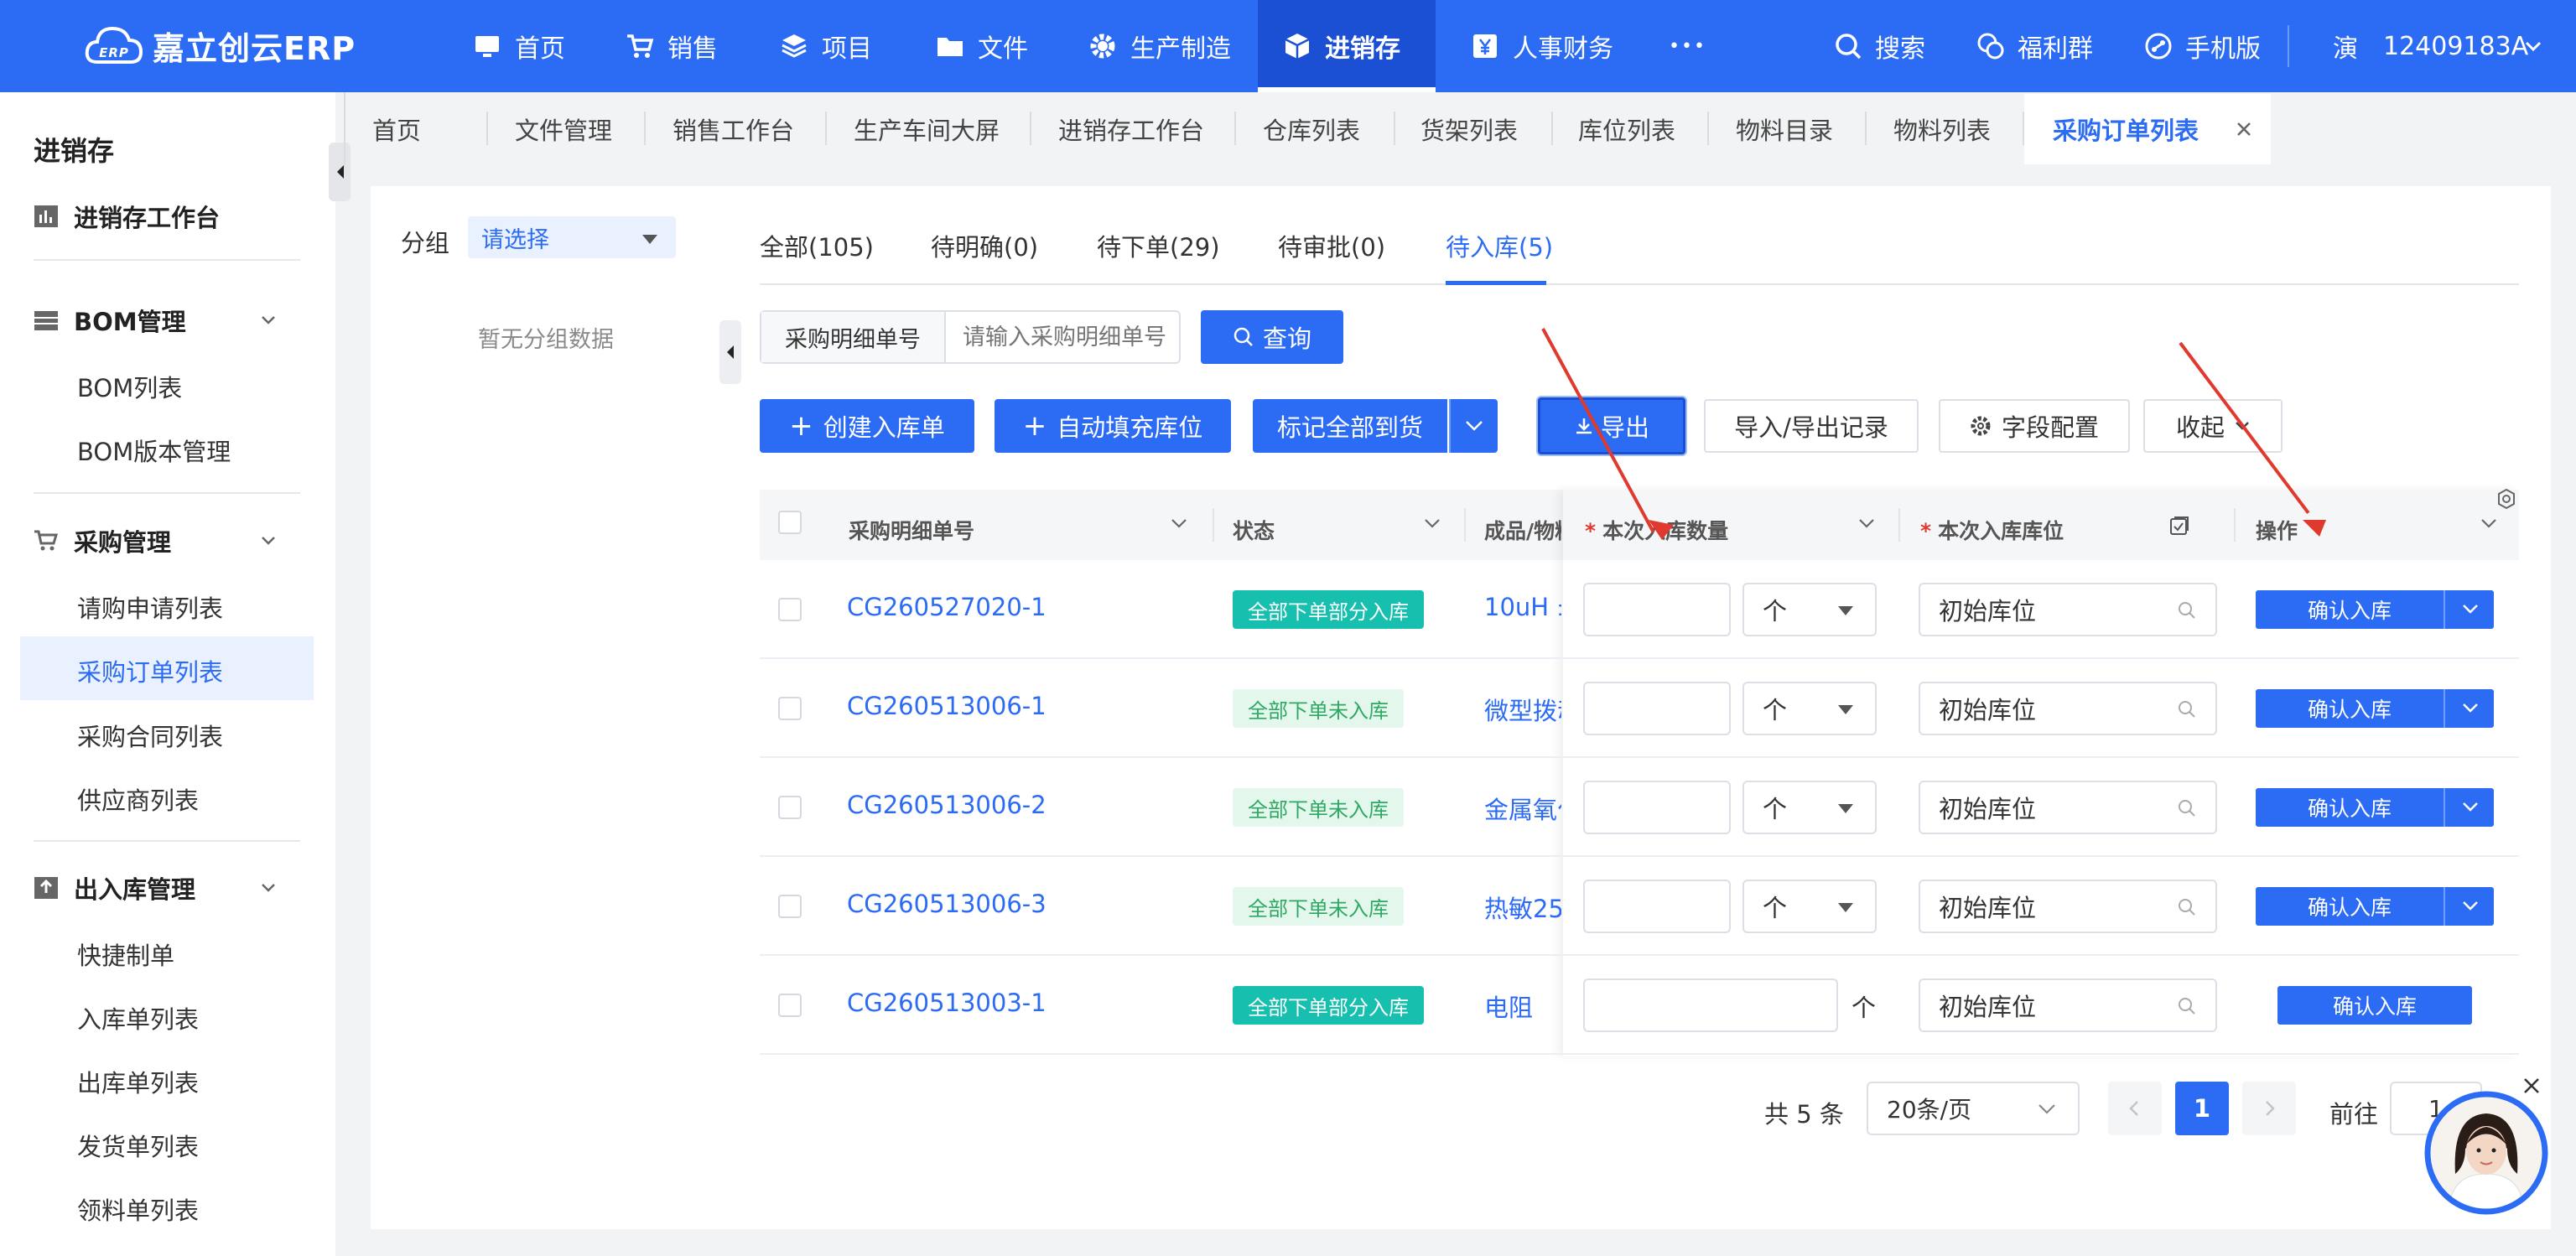  What do you see at coordinates (138, 799) in the screenshot?
I see `sidebar-item-suppliers: 供应商列表` at bounding box center [138, 799].